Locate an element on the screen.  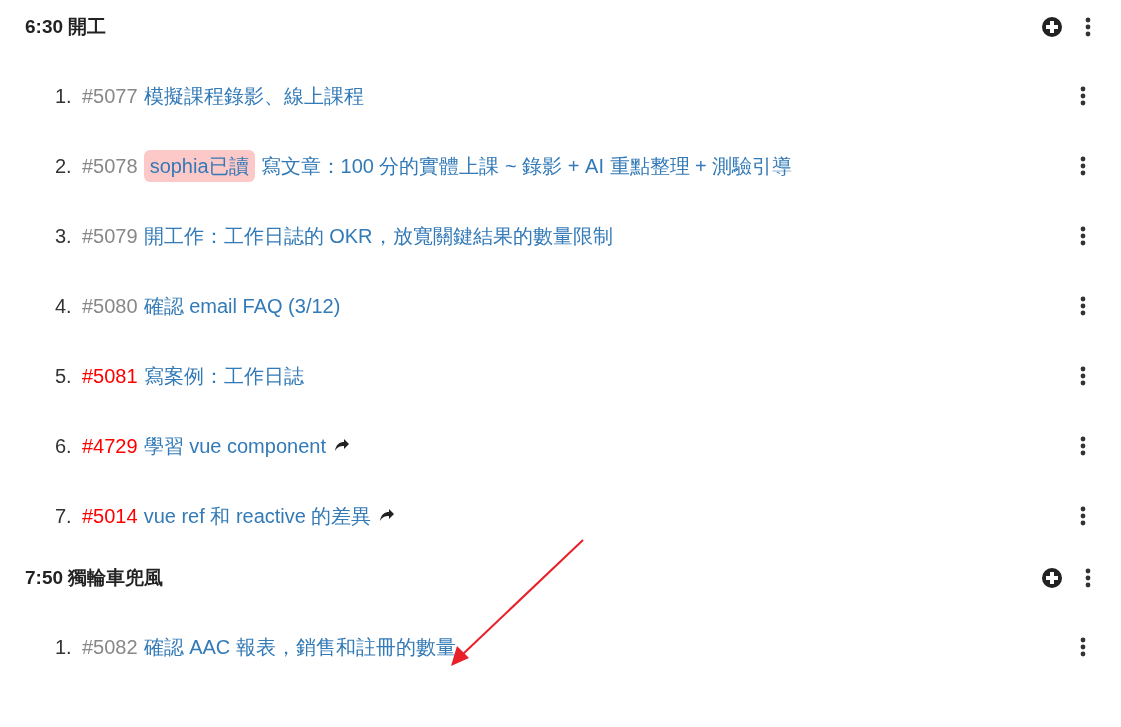
task-link: 確認 AAC 報表，銷售和註冊的數量 is located at coordinates (299, 647).